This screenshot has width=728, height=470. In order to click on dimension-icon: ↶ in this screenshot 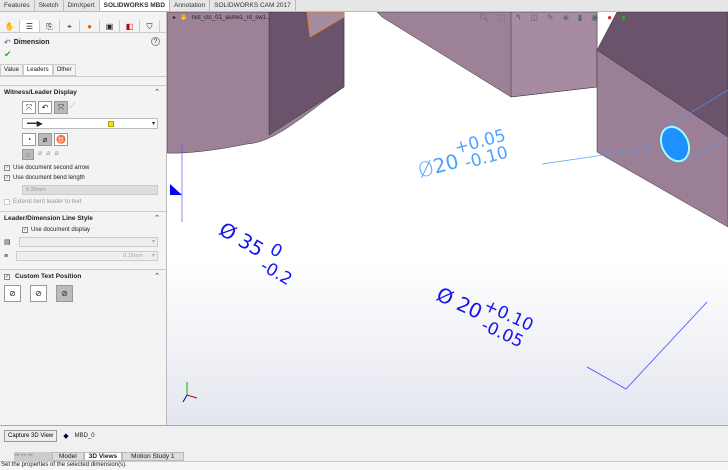, I will do `click(7, 42)`.